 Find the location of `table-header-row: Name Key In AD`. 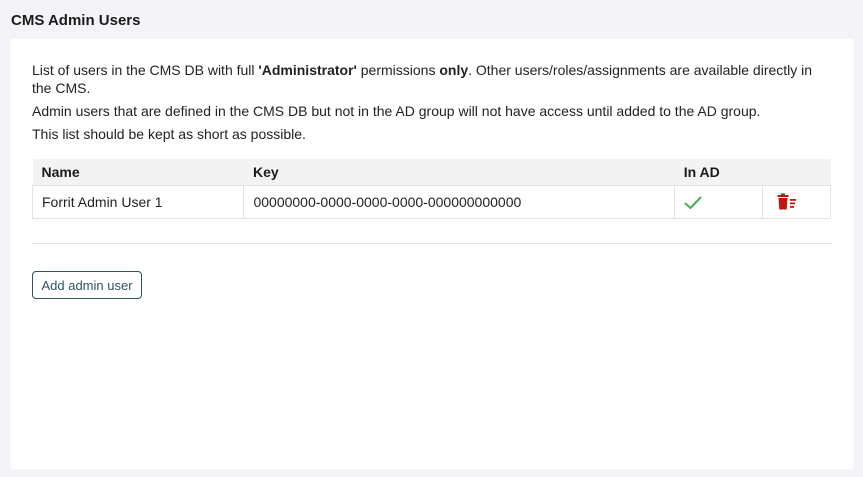

table-header-row: Name Key In AD is located at coordinates (431, 172).